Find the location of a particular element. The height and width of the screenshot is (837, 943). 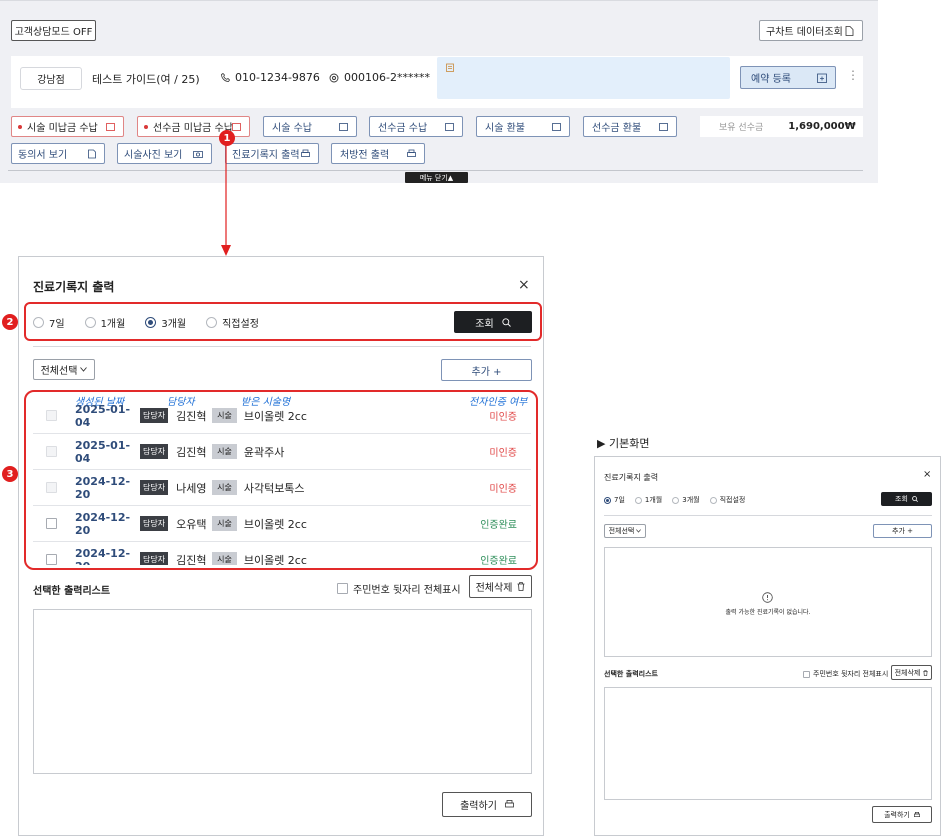

badge-1-label: 1 is located at coordinates (227, 138).